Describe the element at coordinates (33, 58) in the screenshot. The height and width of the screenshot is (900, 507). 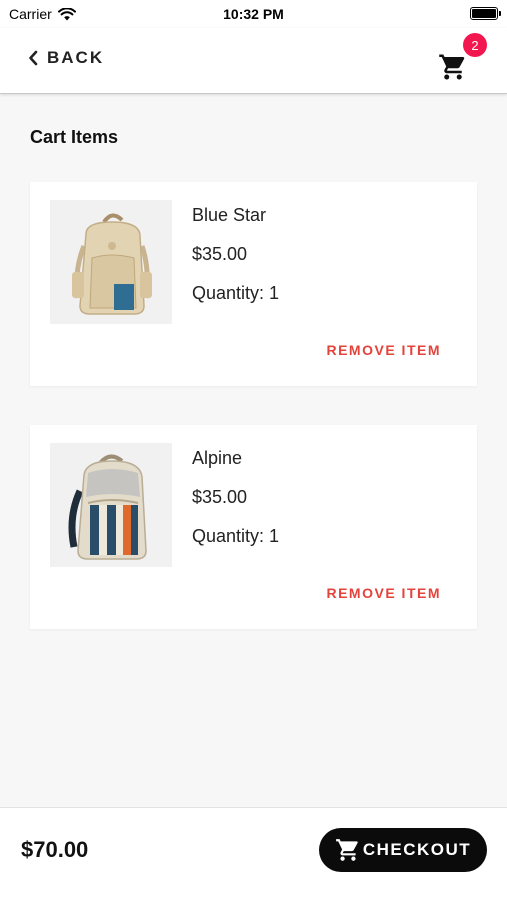
I see `chevron-left-icon` at that location.